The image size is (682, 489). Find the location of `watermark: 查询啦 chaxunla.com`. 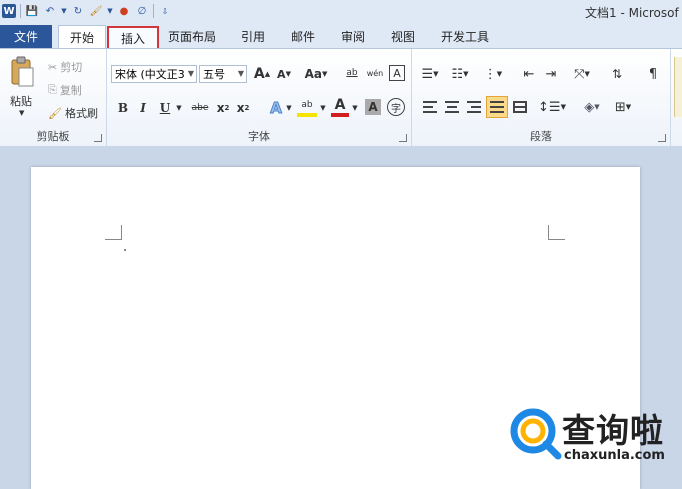

watermark: 查询啦 chaxunla.com is located at coordinates (593, 436).